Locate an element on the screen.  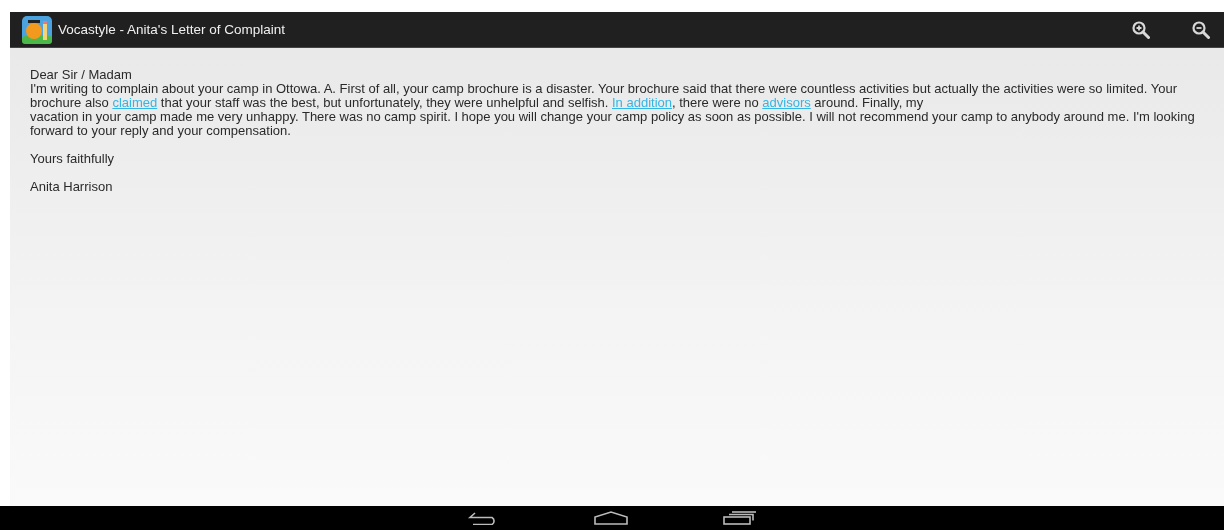
home-icon is located at coordinates (611, 518).